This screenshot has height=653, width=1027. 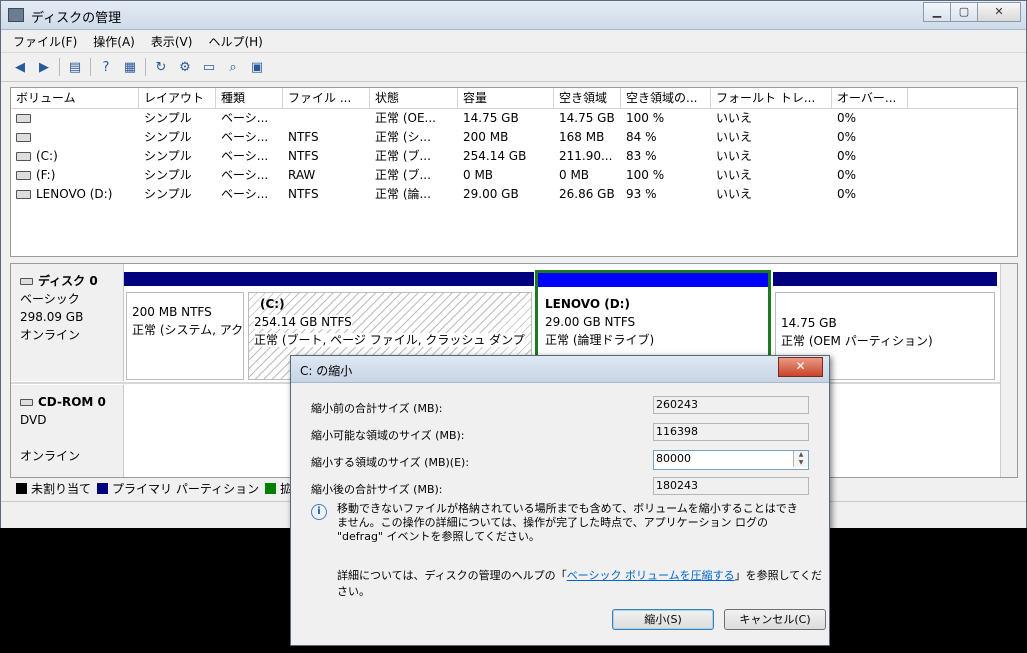 I want to click on volume-cell-text: 254.14 GB, so click(x=495, y=156).